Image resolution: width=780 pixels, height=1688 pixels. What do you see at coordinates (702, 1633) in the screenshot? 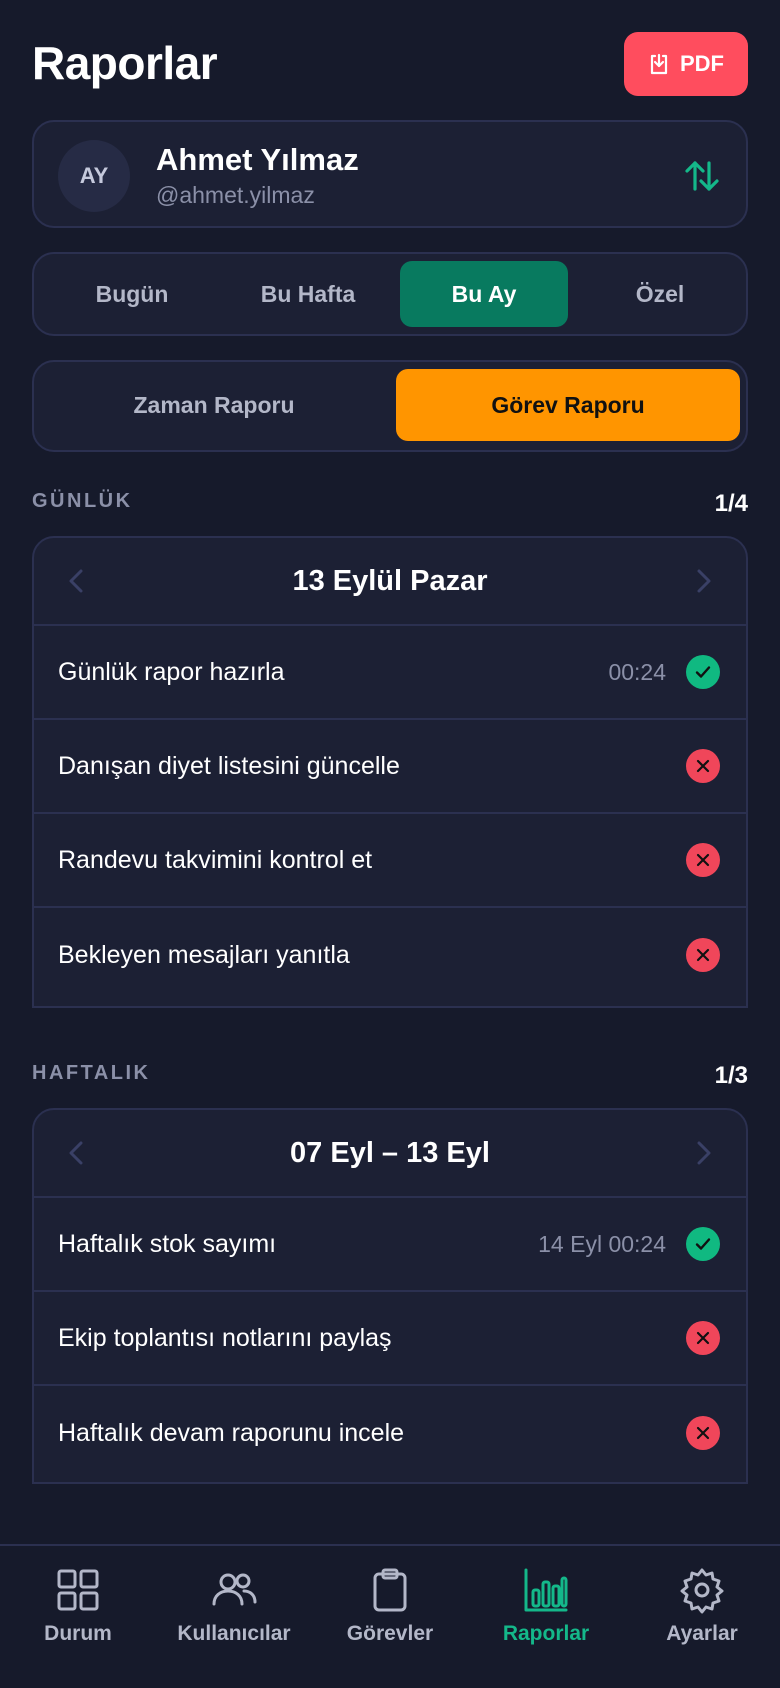
I see `nav-label: Ayarlar` at bounding box center [702, 1633].